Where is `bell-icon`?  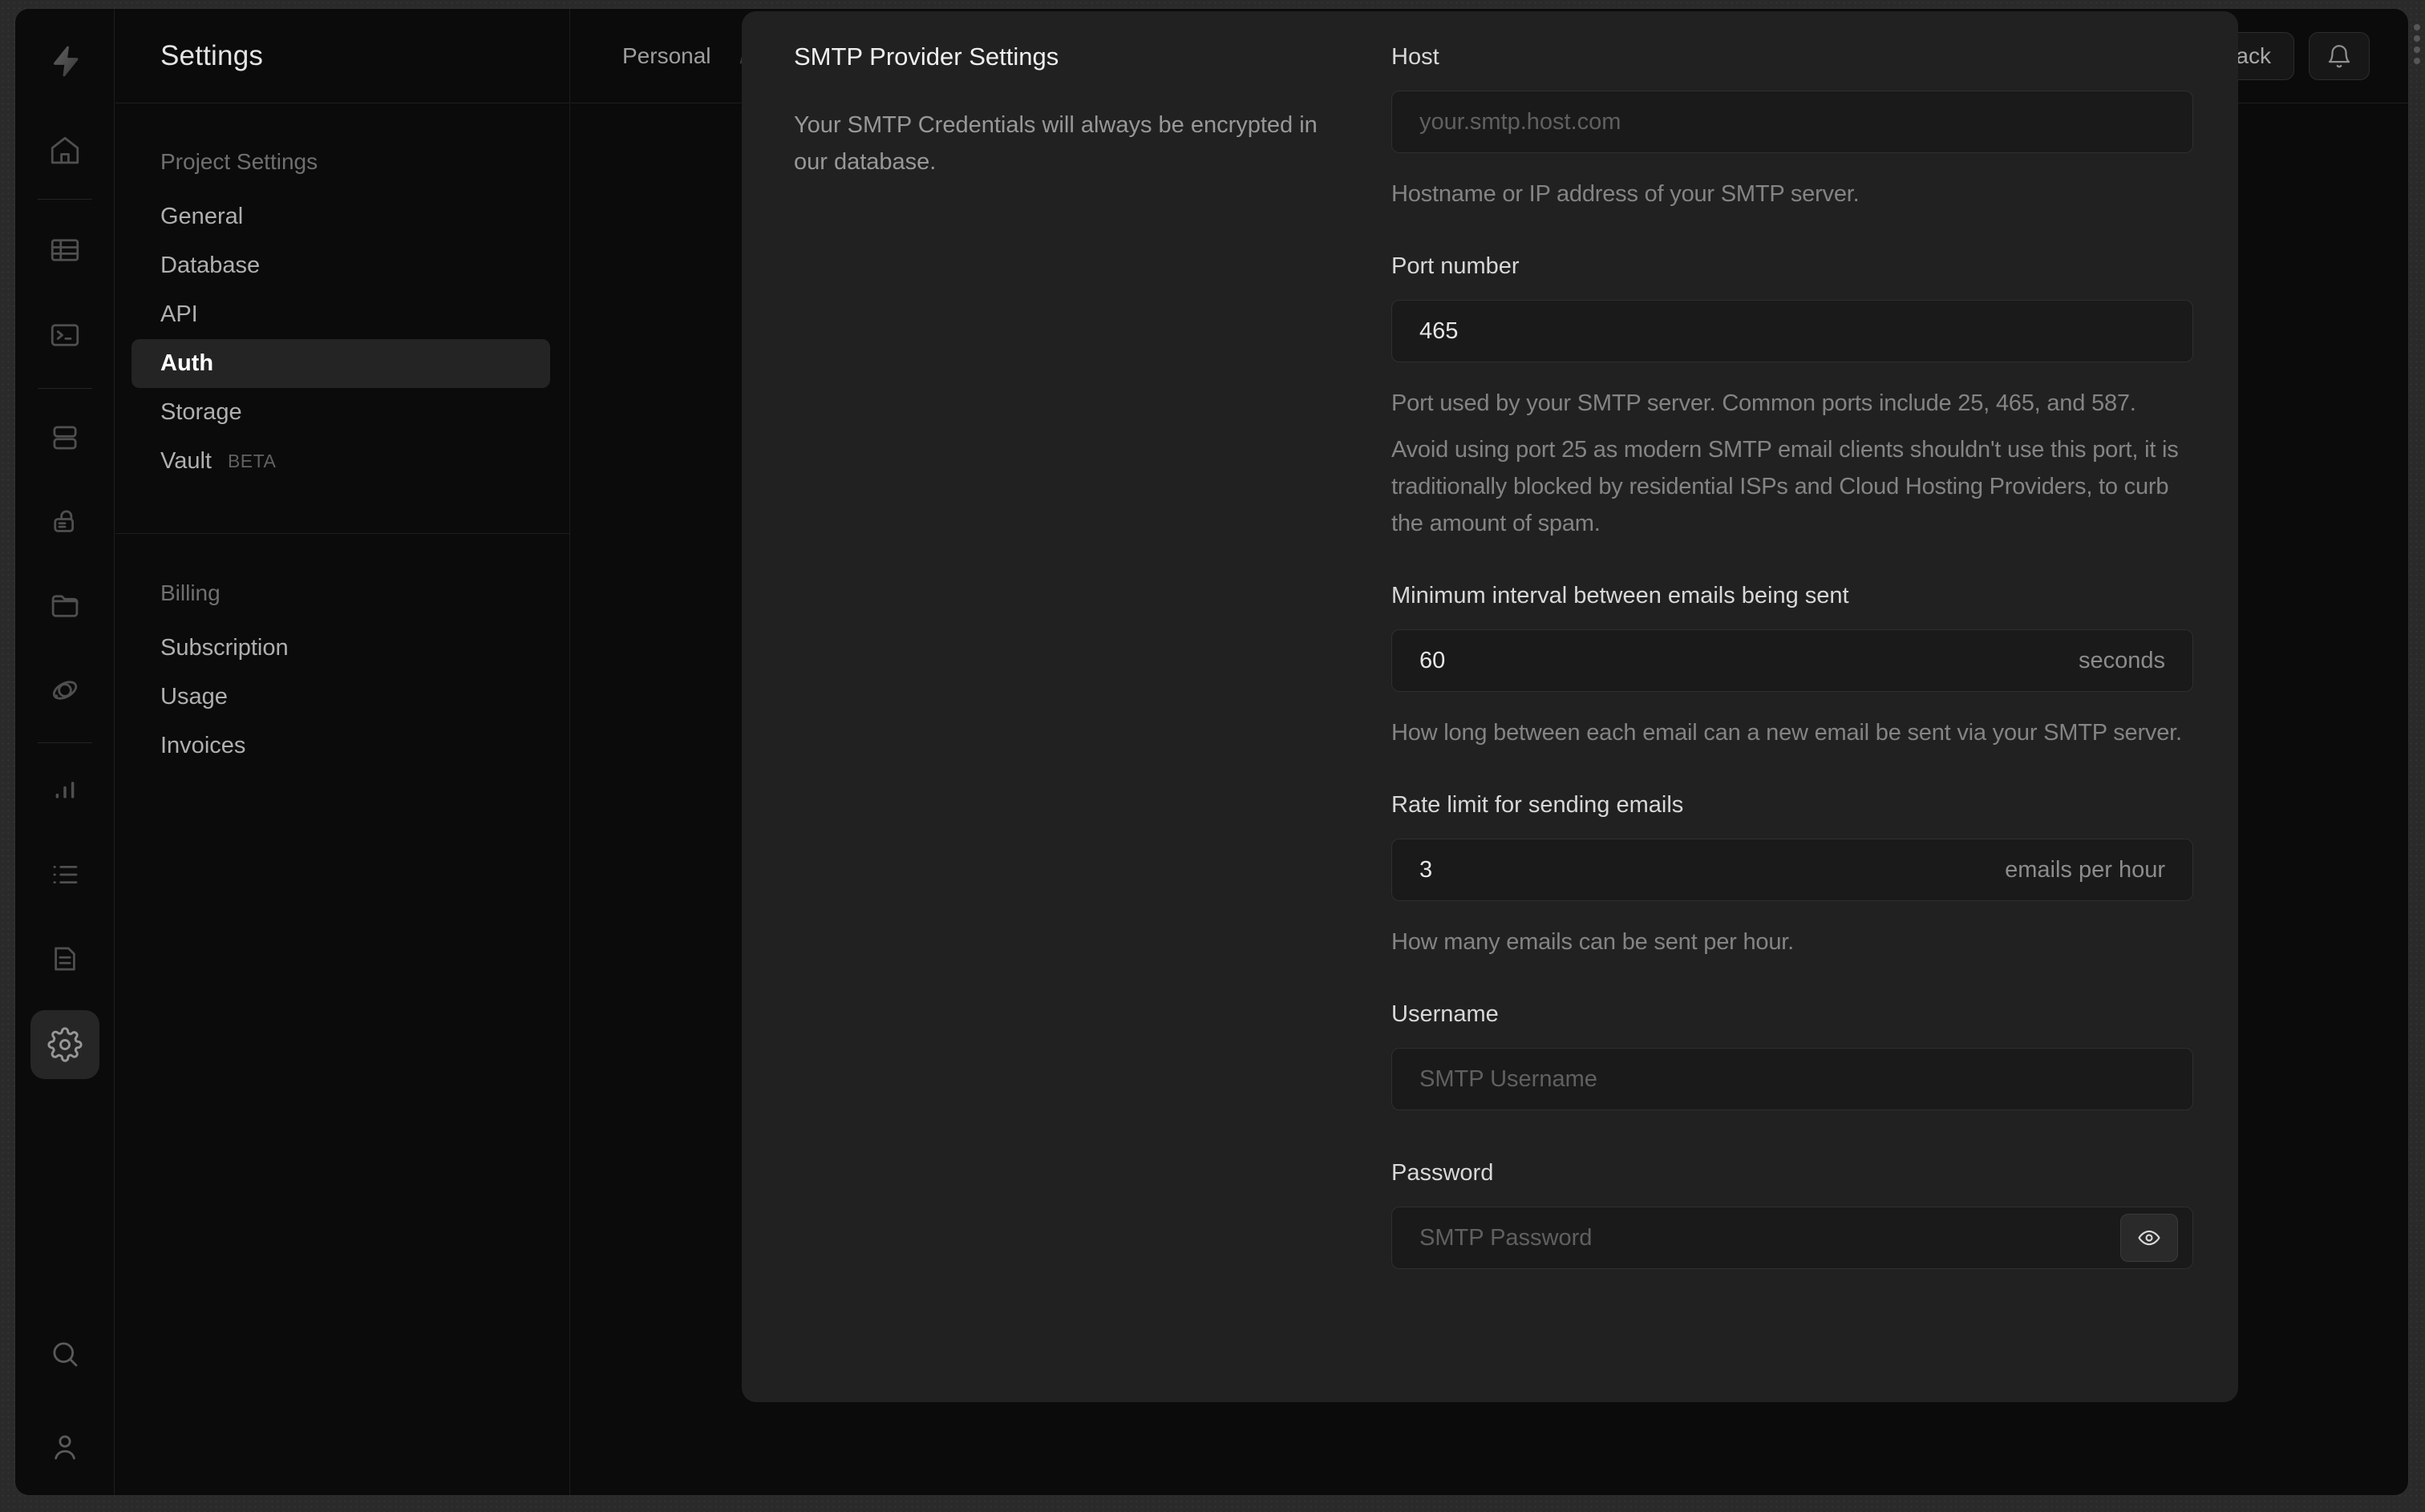 bell-icon is located at coordinates (2339, 55).